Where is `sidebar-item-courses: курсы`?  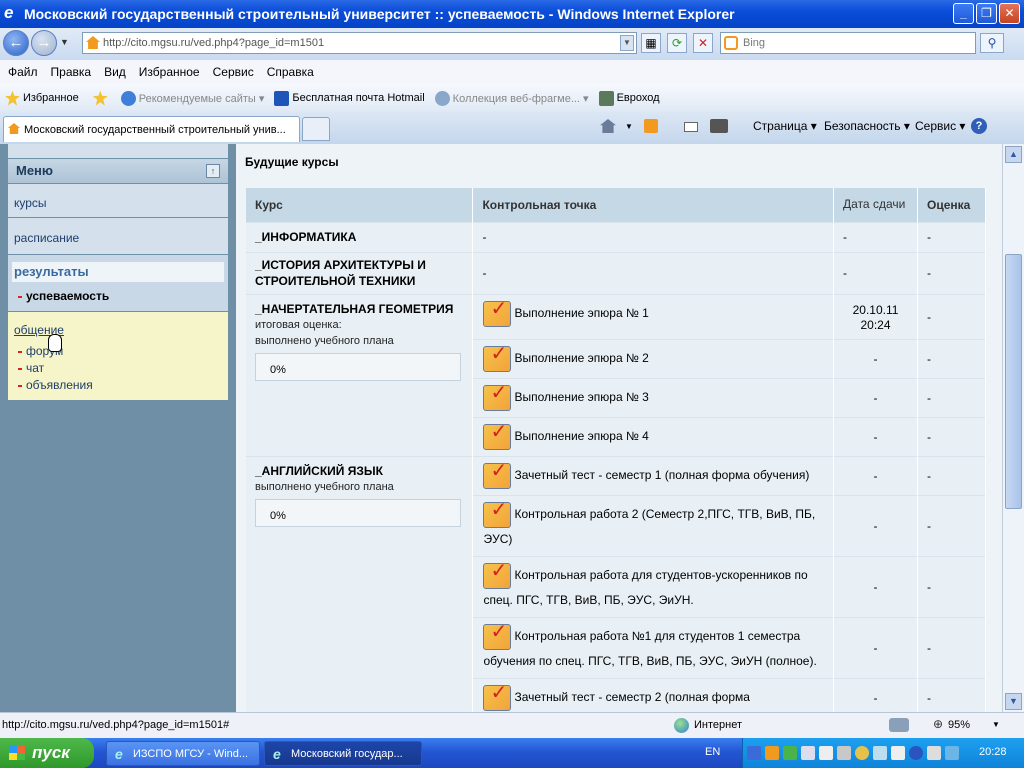
sidebar-item-courses: курсы is located at coordinates (118, 200).